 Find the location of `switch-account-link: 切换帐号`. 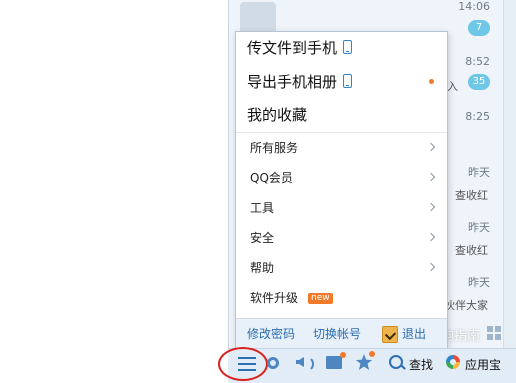

switch-account-link: 切换帐号 is located at coordinates (337, 334).